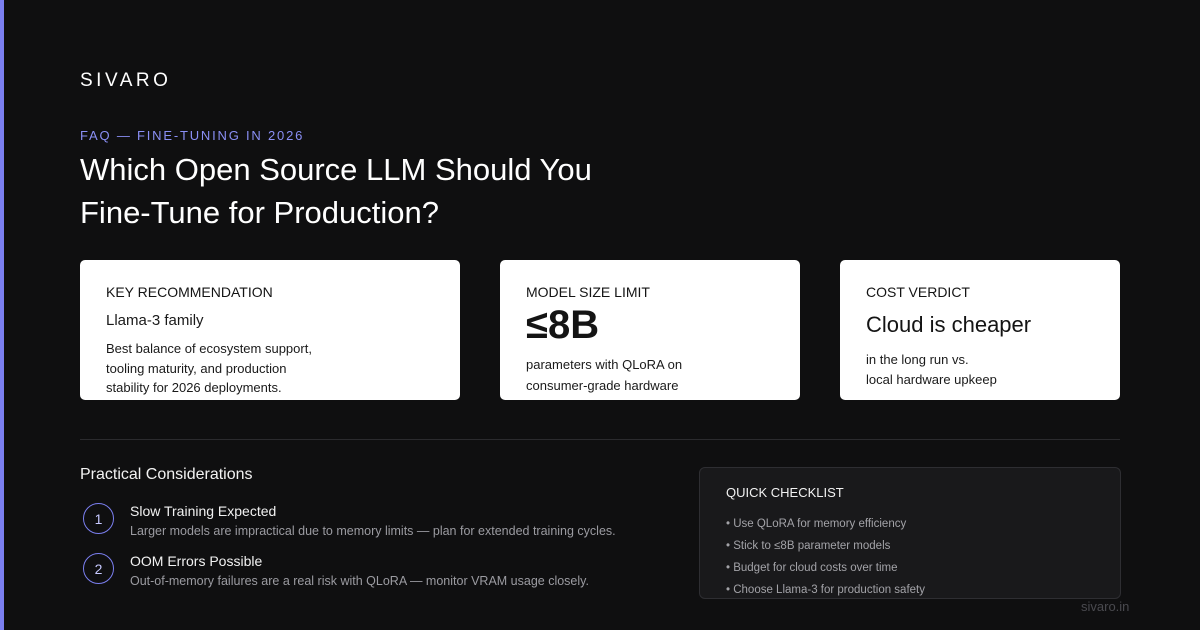 This screenshot has height=630, width=1200. What do you see at coordinates (203, 511) in the screenshot?
I see `consideration-title: Slow Training Expected` at bounding box center [203, 511].